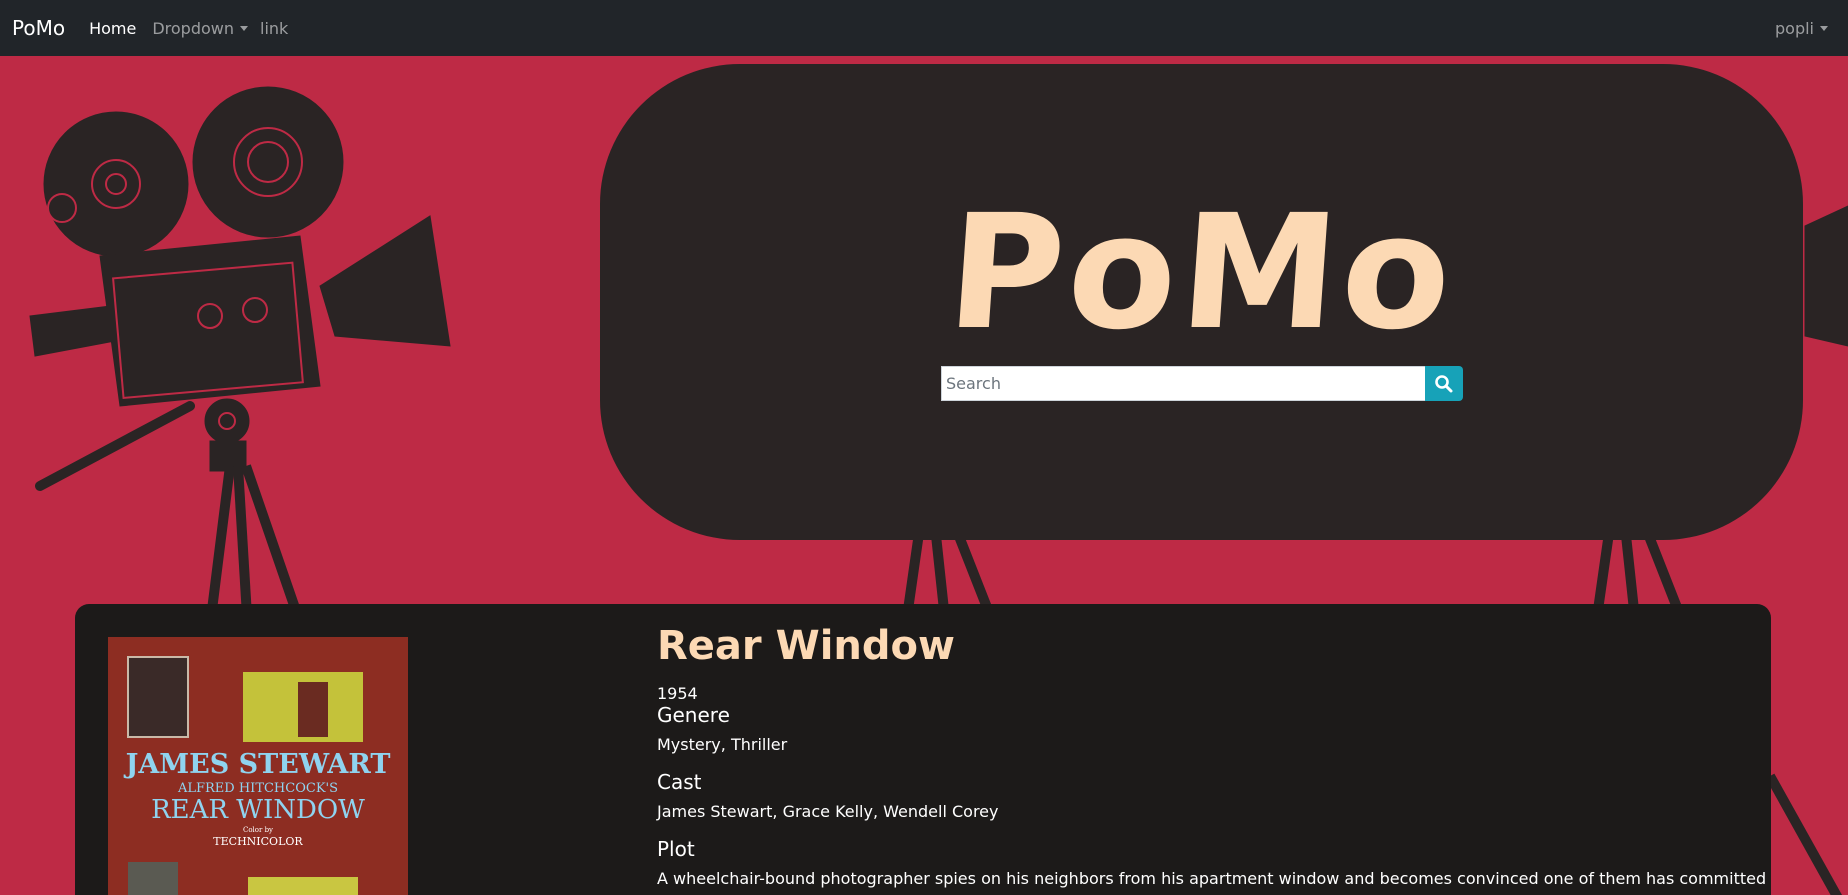  I want to click on nav-dropdown-label: Dropdown, so click(193, 28).